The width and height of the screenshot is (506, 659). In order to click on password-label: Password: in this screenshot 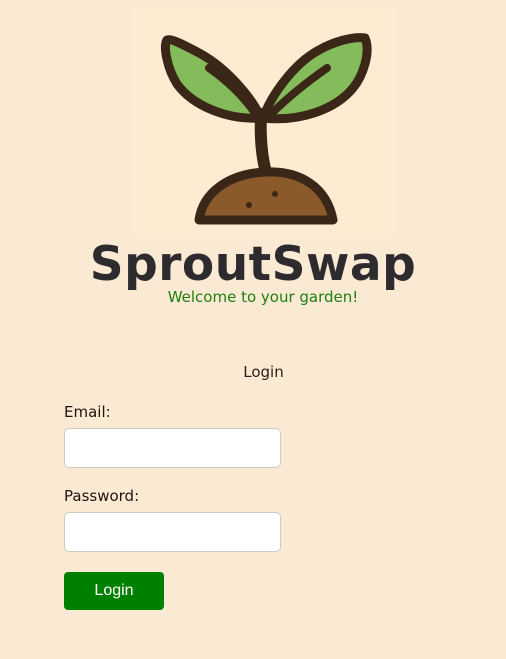, I will do `click(102, 496)`.